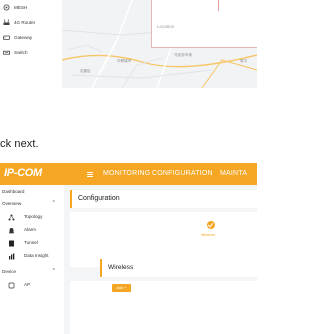  I want to click on sidebar-item-dashboard: Dashboard, so click(32, 191).